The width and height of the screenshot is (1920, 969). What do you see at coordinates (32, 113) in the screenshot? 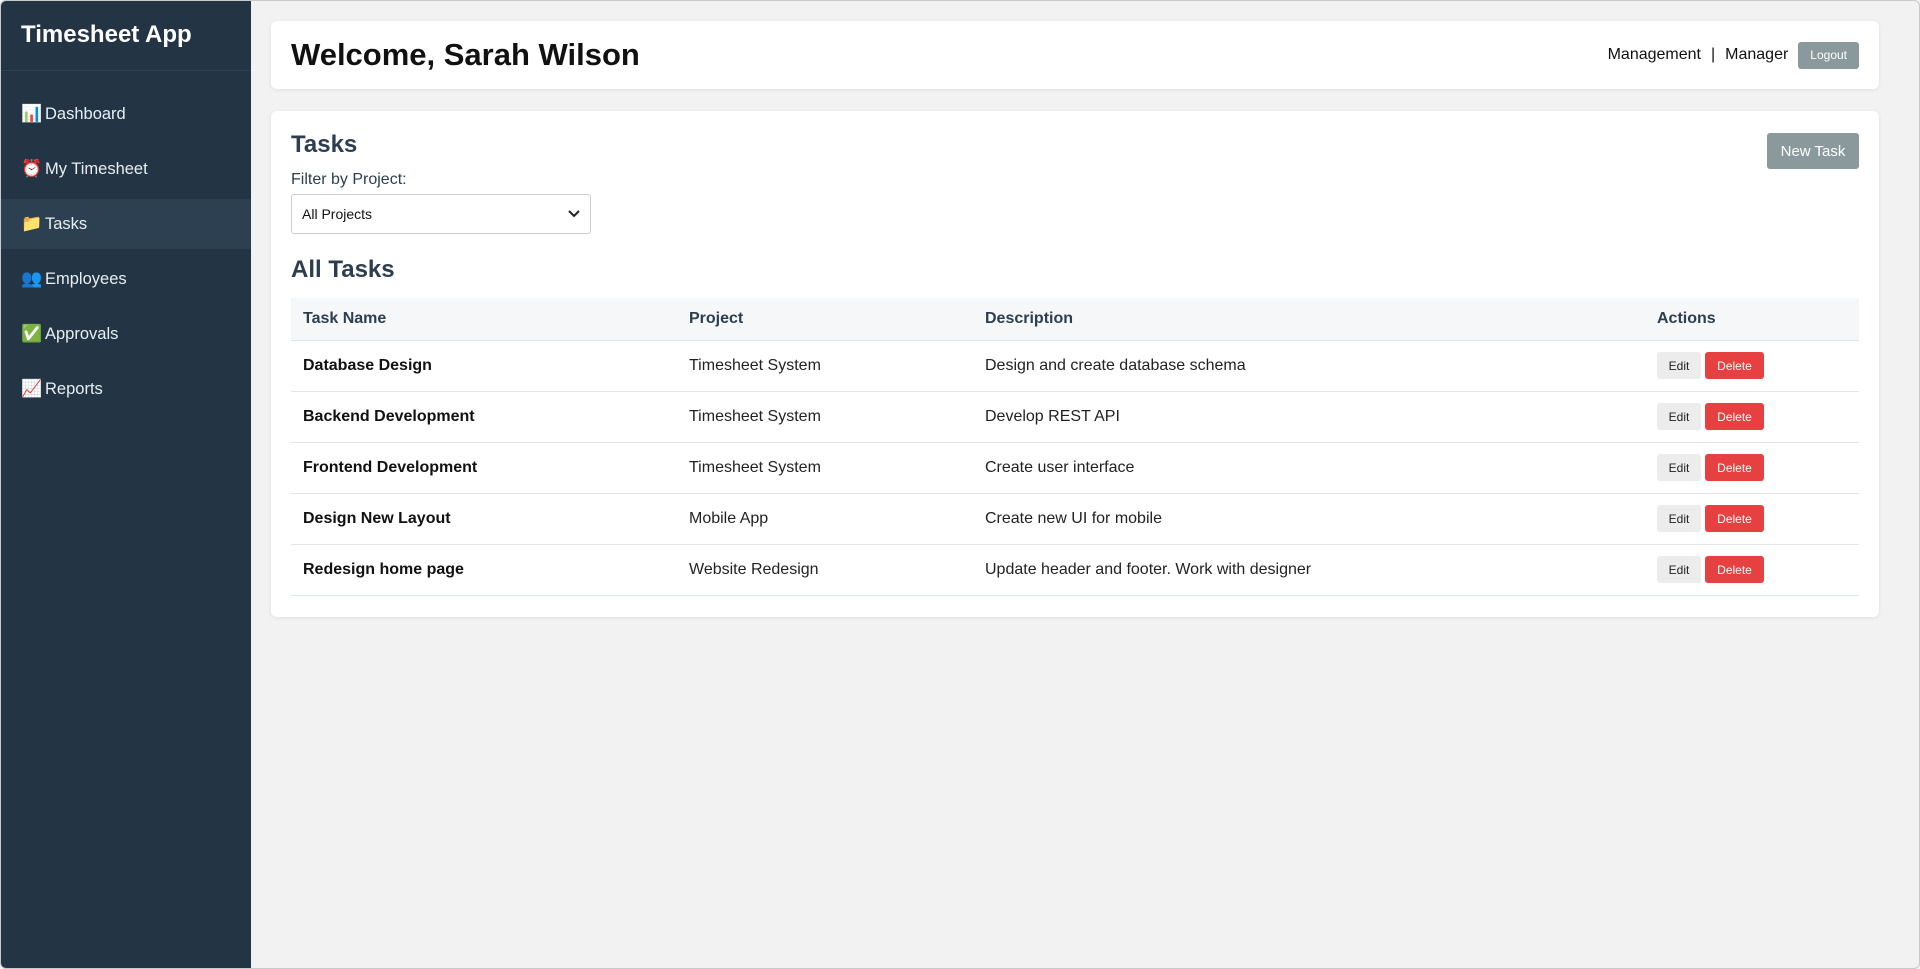
I see `chart-icon: 📊` at bounding box center [32, 113].